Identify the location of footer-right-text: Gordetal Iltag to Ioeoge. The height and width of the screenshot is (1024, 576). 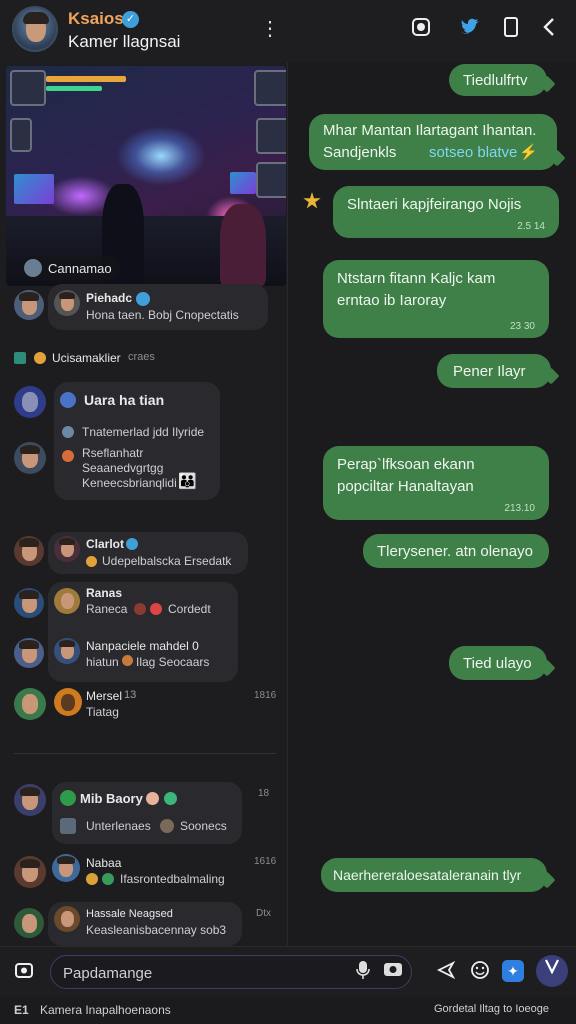
(491, 1009).